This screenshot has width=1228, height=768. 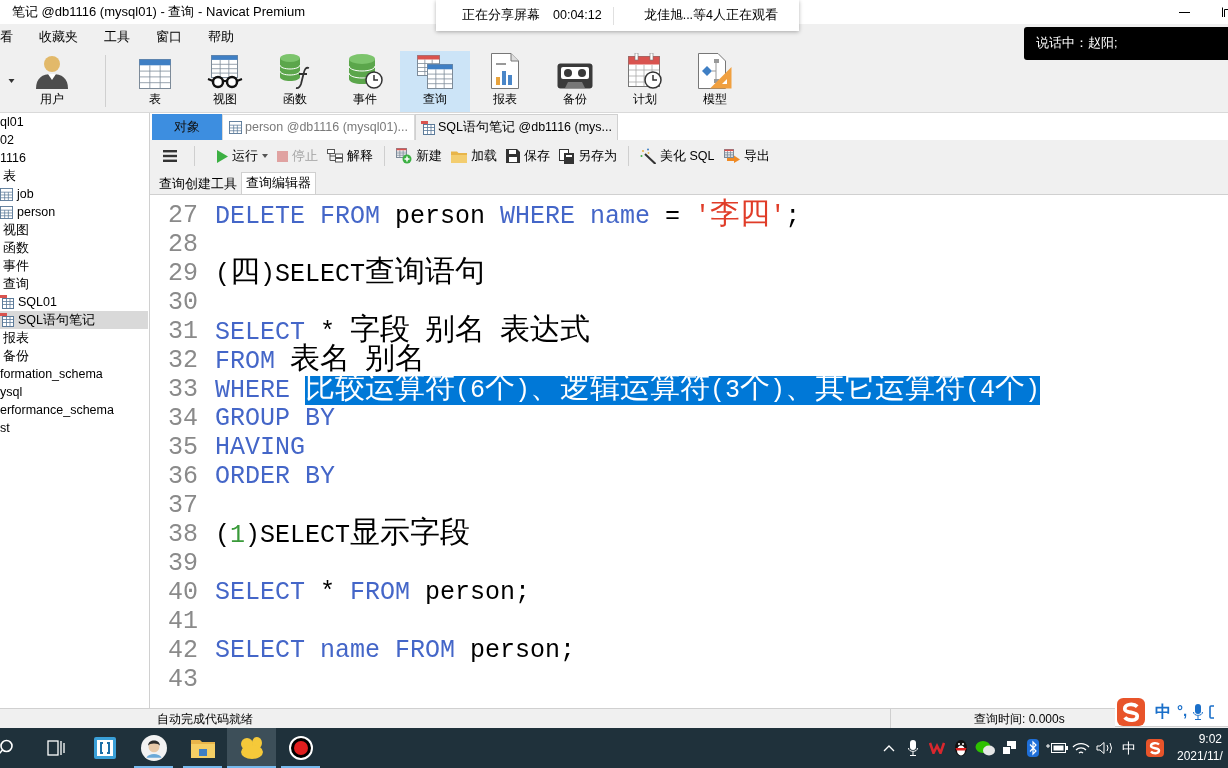 I want to click on line-number: 41, so click(x=182, y=621).